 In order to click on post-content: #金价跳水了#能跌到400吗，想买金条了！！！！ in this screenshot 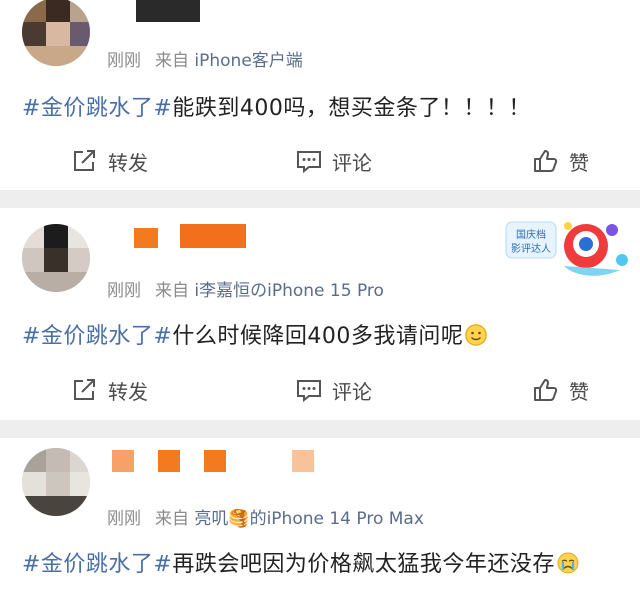, I will do `click(276, 106)`.